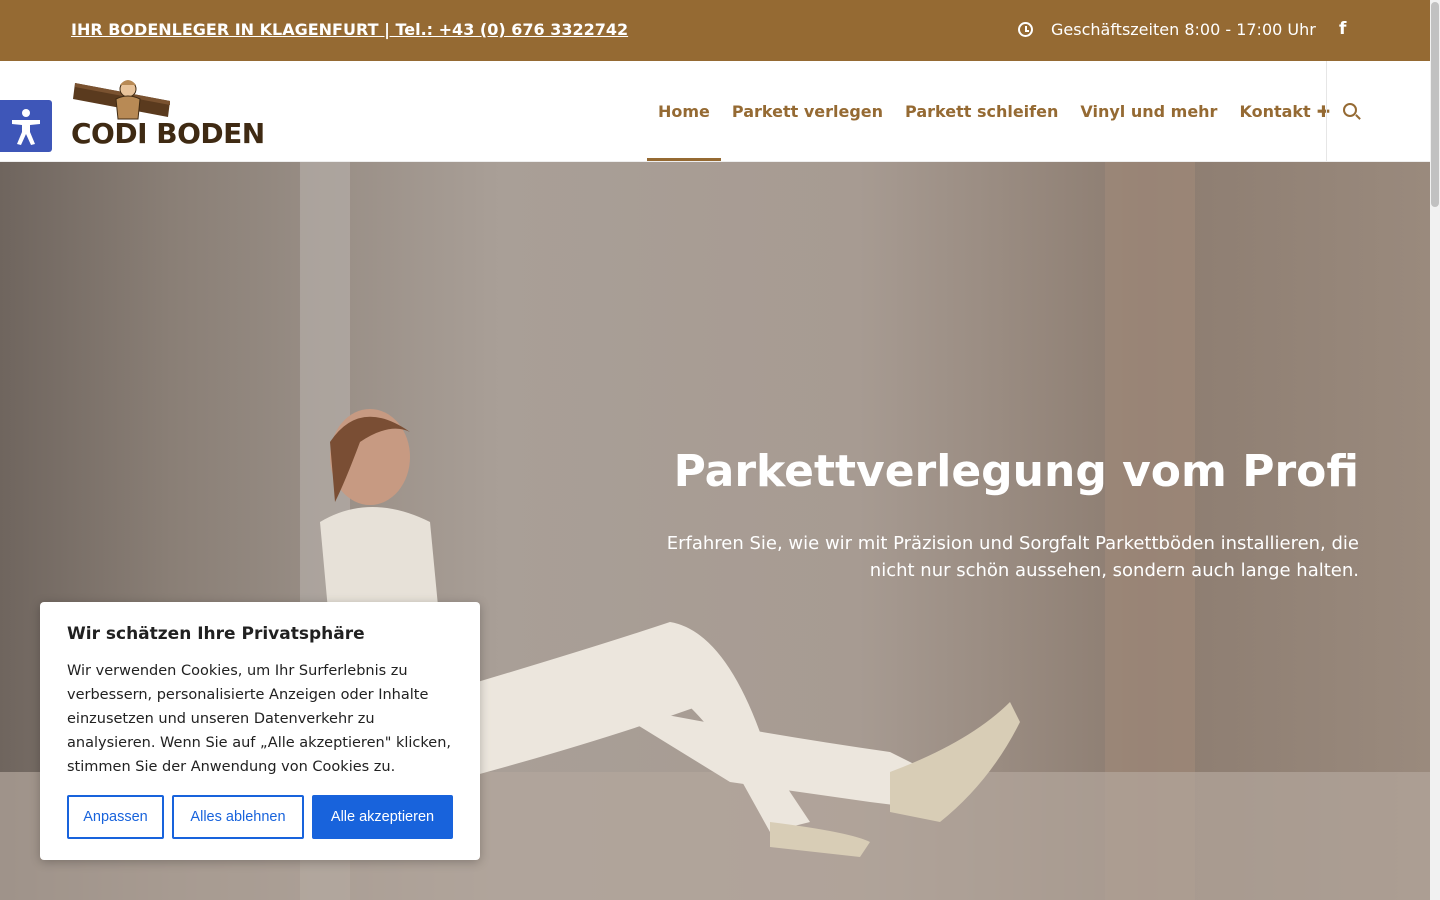  What do you see at coordinates (1275, 111) in the screenshot?
I see `nav-kontakt-label: Kontakt` at bounding box center [1275, 111].